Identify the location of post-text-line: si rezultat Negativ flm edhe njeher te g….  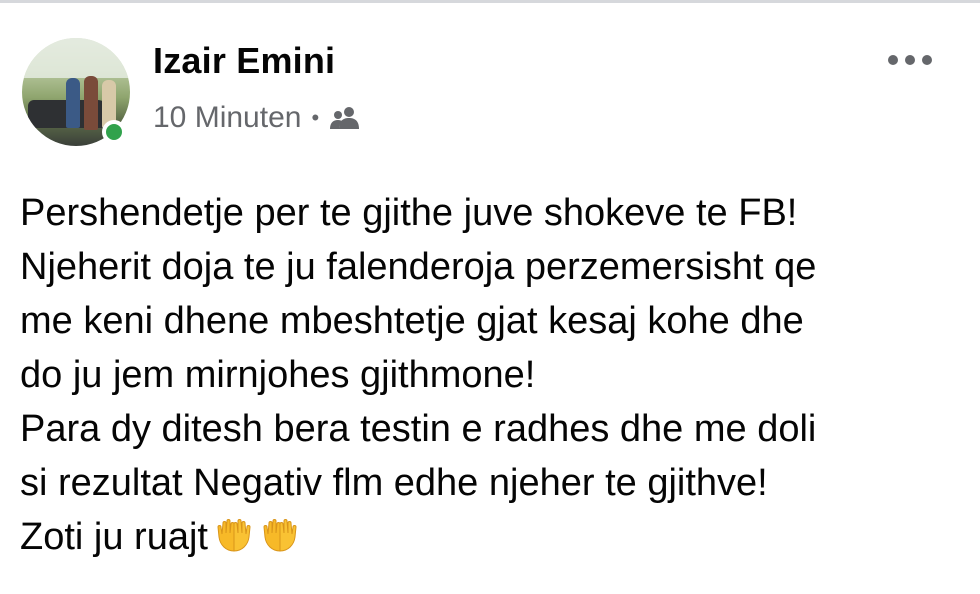
(394, 483).